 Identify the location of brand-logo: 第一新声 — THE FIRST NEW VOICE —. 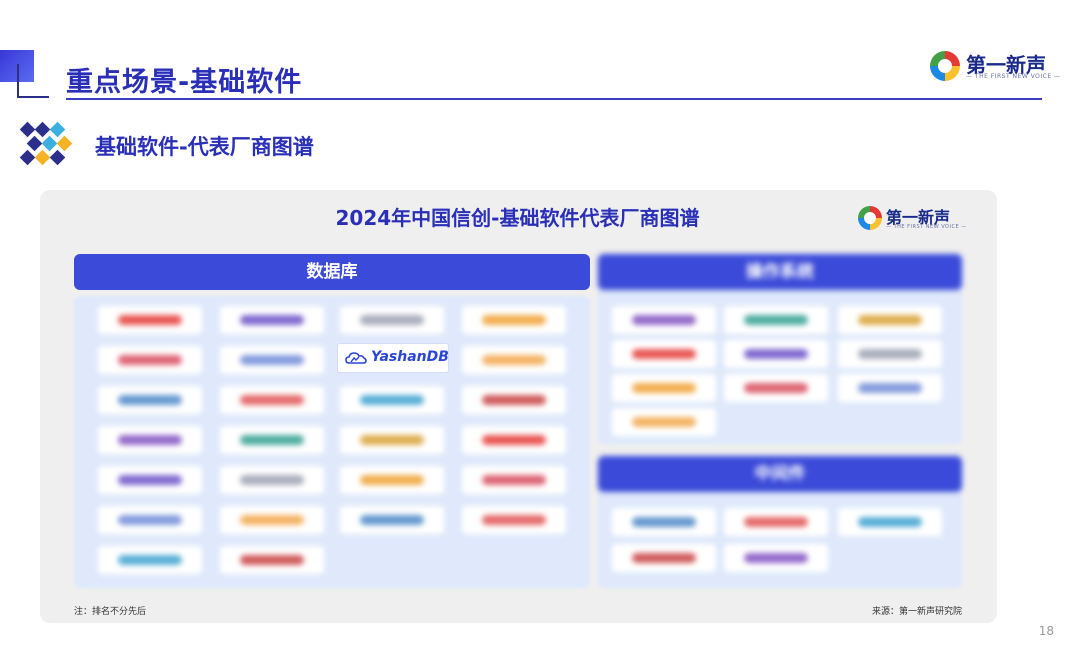
(995, 66).